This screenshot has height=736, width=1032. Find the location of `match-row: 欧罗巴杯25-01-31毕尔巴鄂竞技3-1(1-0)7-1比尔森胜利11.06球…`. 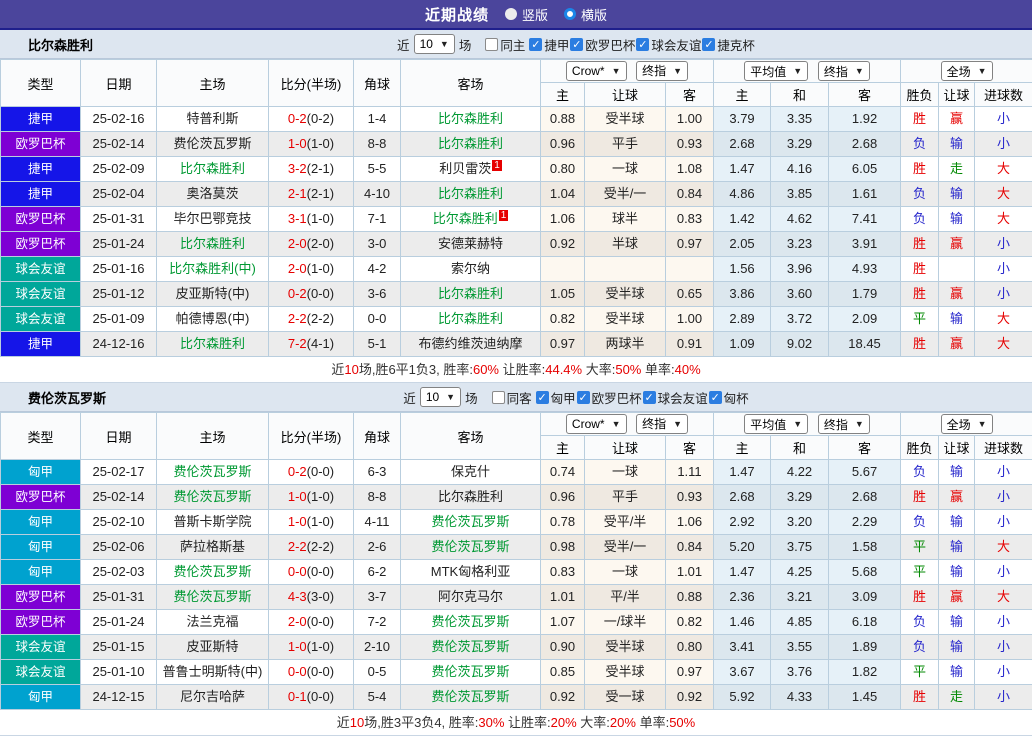

match-row: 欧罗巴杯25-01-31毕尔巴鄂竞技3-1(1-0)7-1比尔森胜利11.06球… is located at coordinates (516, 219).